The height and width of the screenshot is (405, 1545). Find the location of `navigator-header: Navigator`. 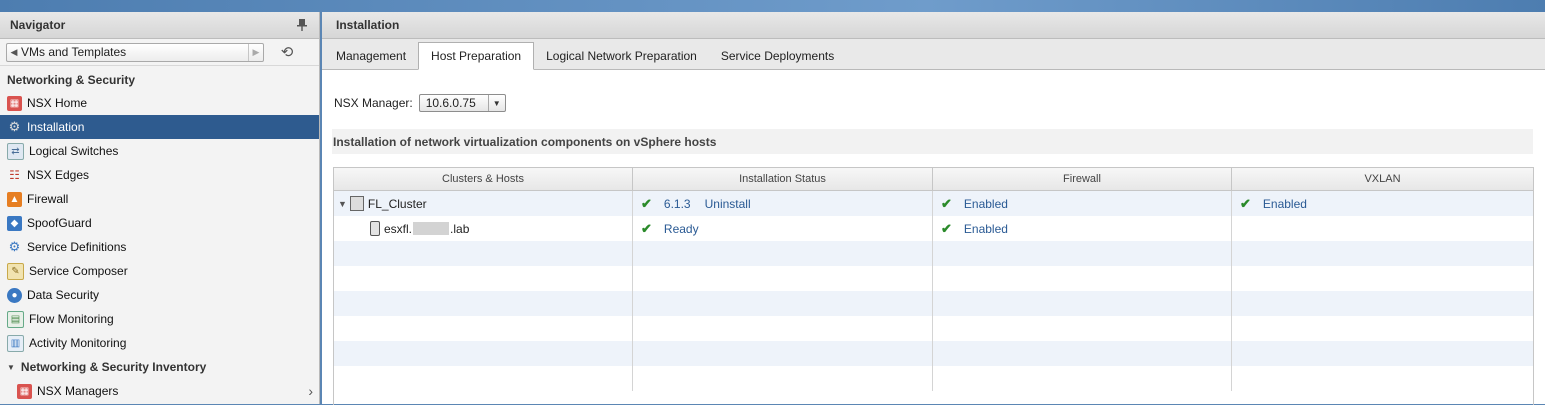

navigator-header: Navigator is located at coordinates (159, 25).